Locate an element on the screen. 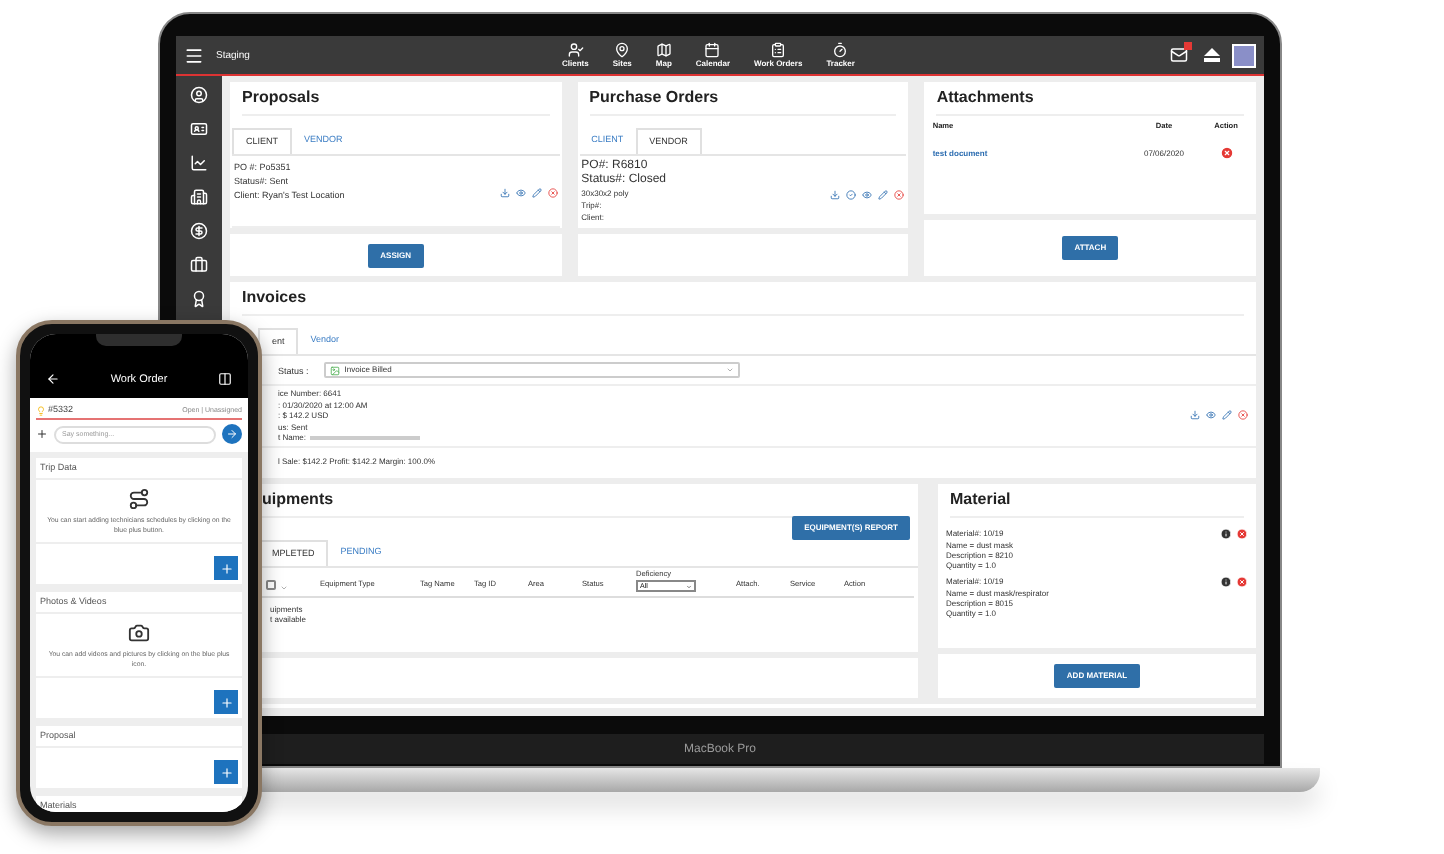 The width and height of the screenshot is (1444, 854). menu-icon is located at coordinates (194, 55).